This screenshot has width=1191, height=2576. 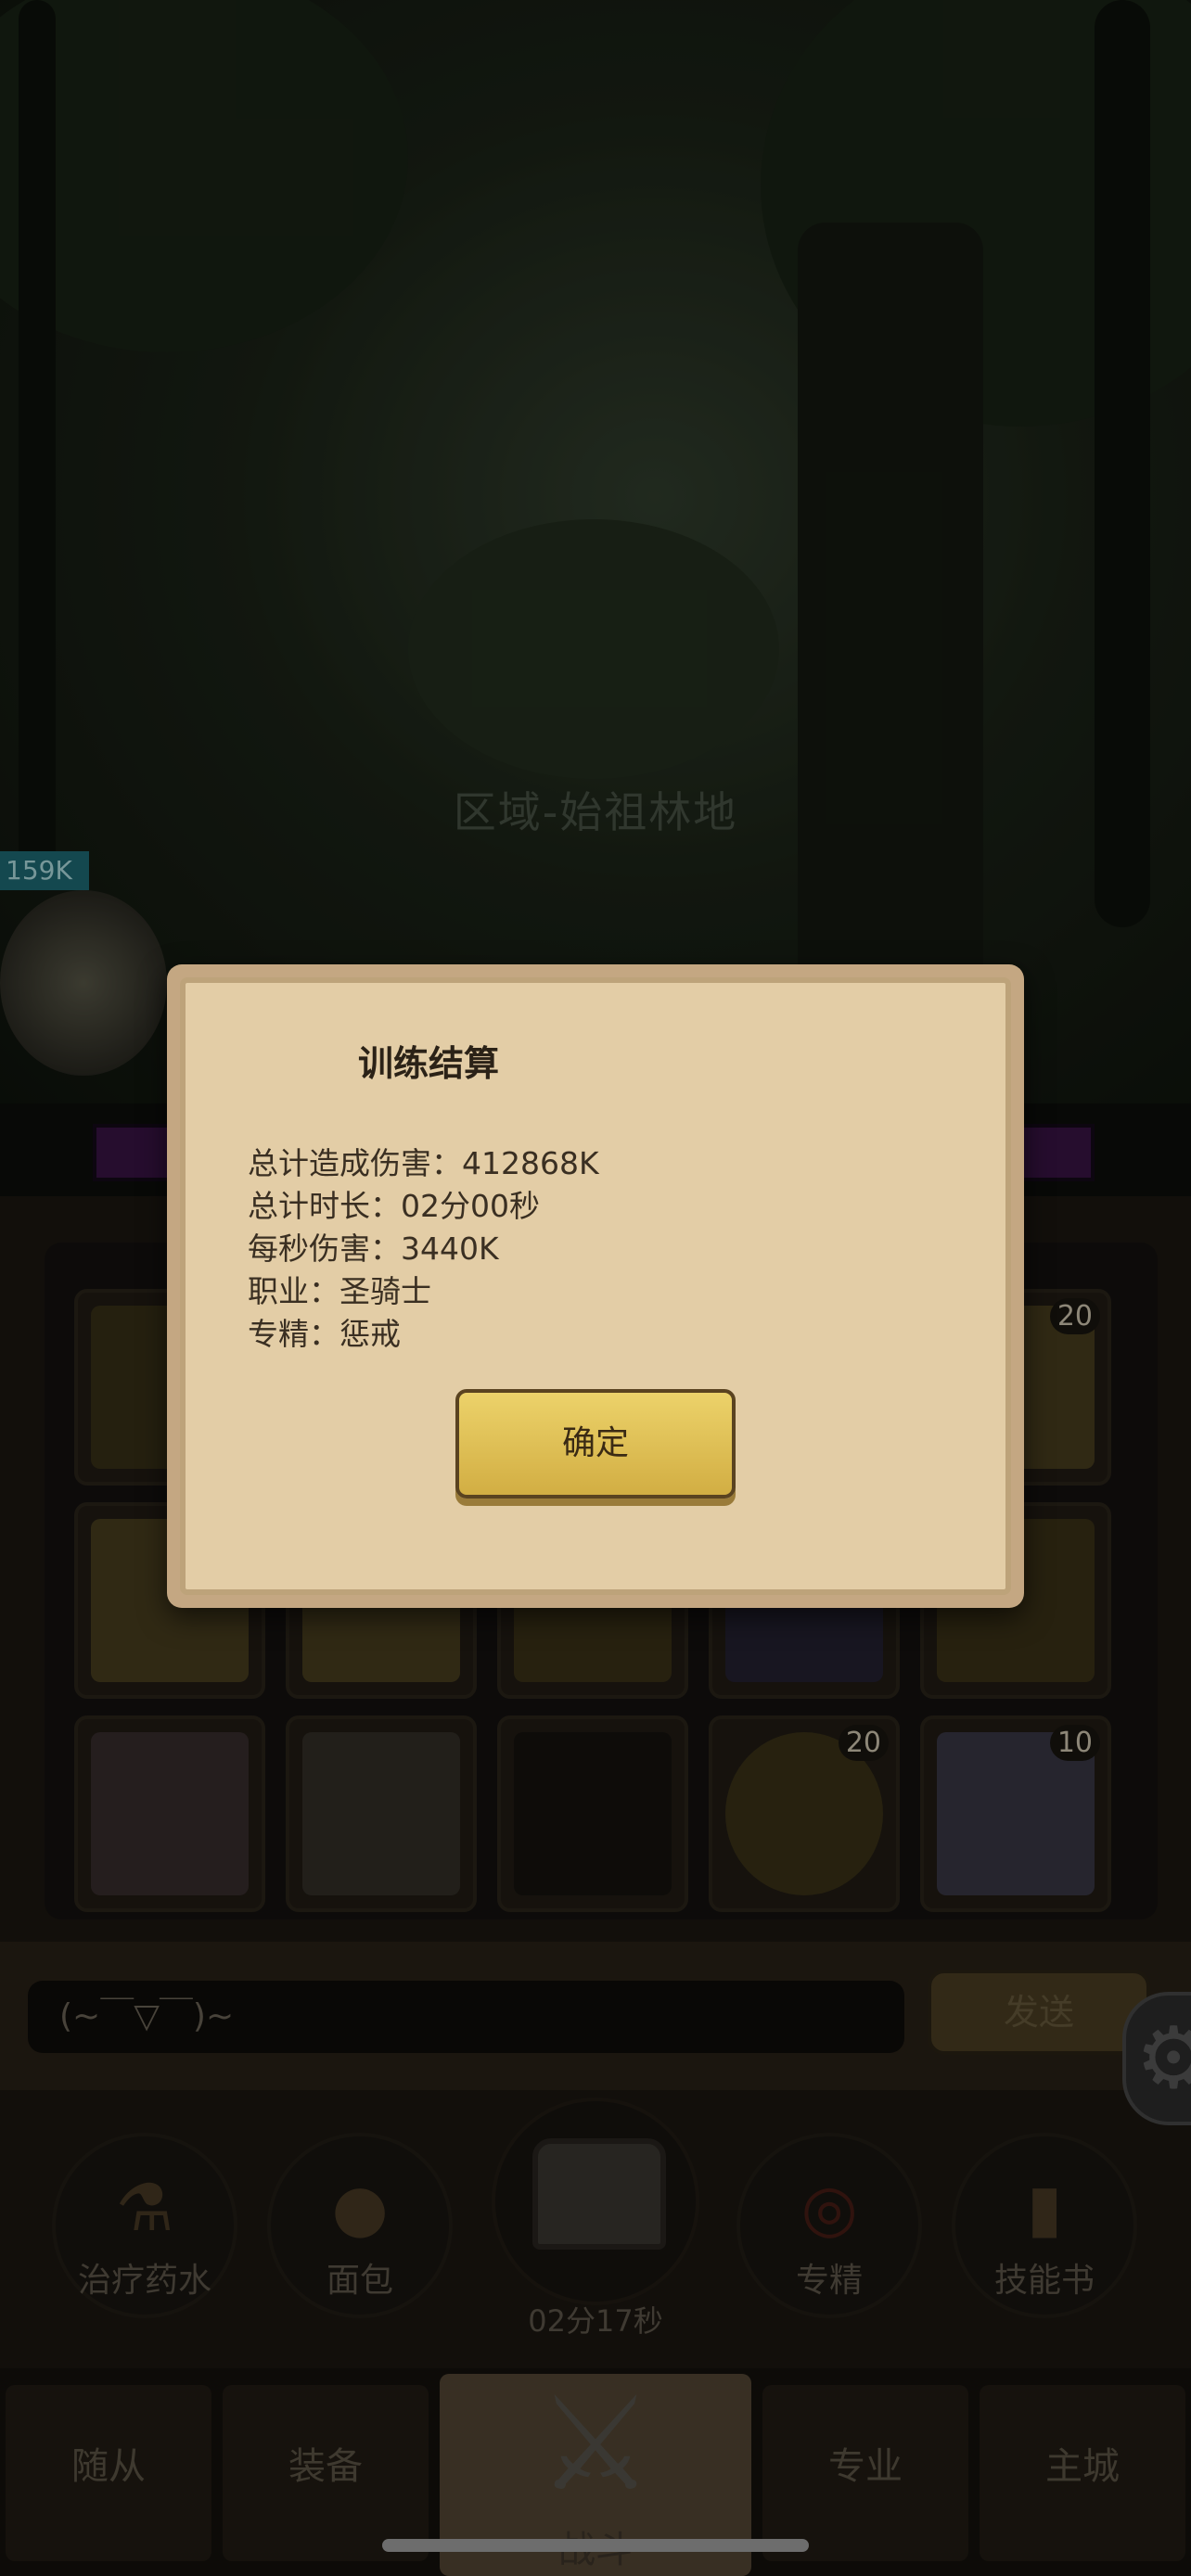 What do you see at coordinates (394, 1206) in the screenshot?
I see `stat-total-time: 总计时长：02分00秒` at bounding box center [394, 1206].